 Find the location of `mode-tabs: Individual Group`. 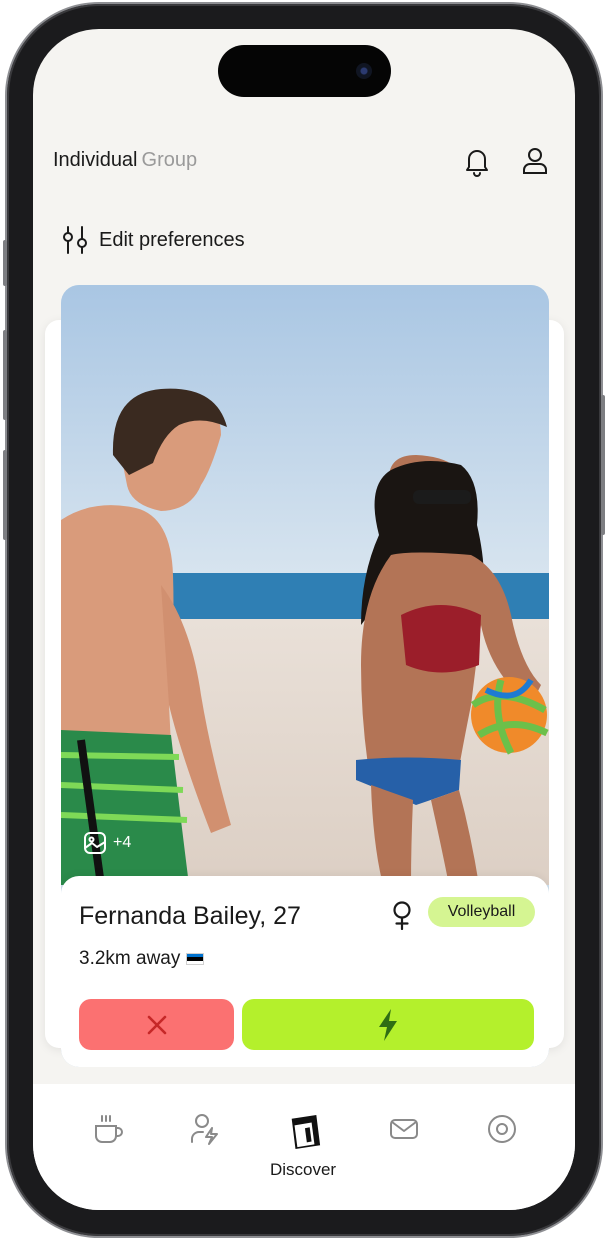

mode-tabs: Individual Group is located at coordinates (125, 160).